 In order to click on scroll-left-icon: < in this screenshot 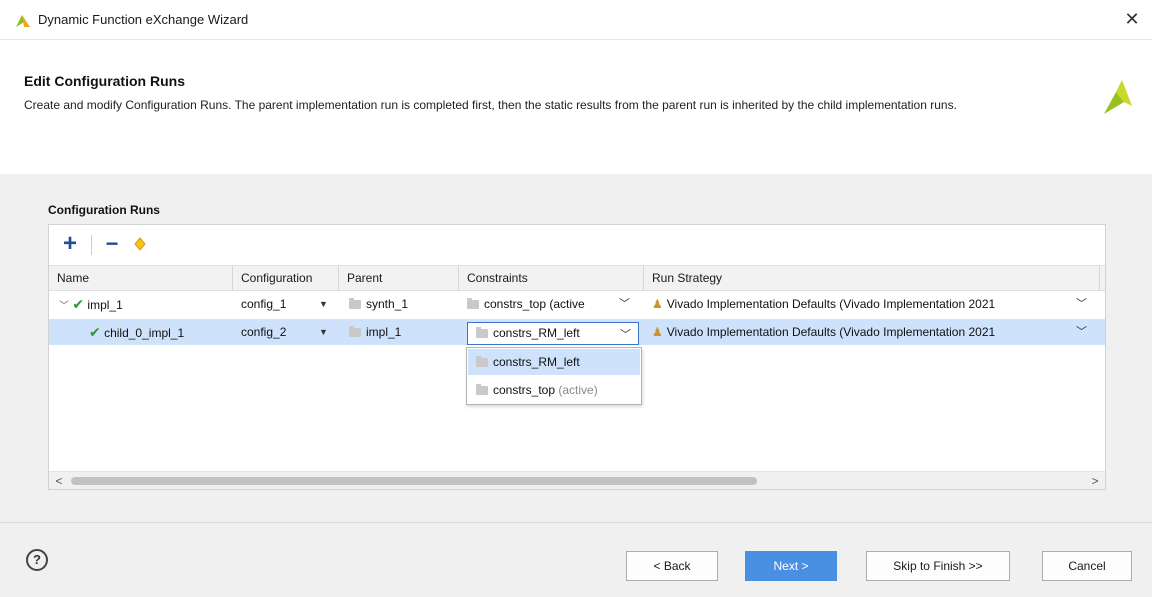, I will do `click(59, 481)`.